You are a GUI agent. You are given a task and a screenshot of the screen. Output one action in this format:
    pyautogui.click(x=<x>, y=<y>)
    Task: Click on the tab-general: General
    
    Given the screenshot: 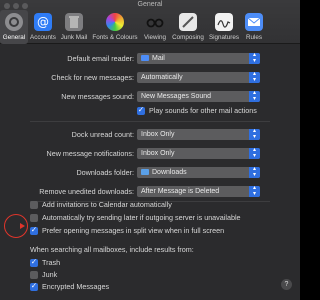 What is the action you would take?
    pyautogui.click(x=14, y=27)
    